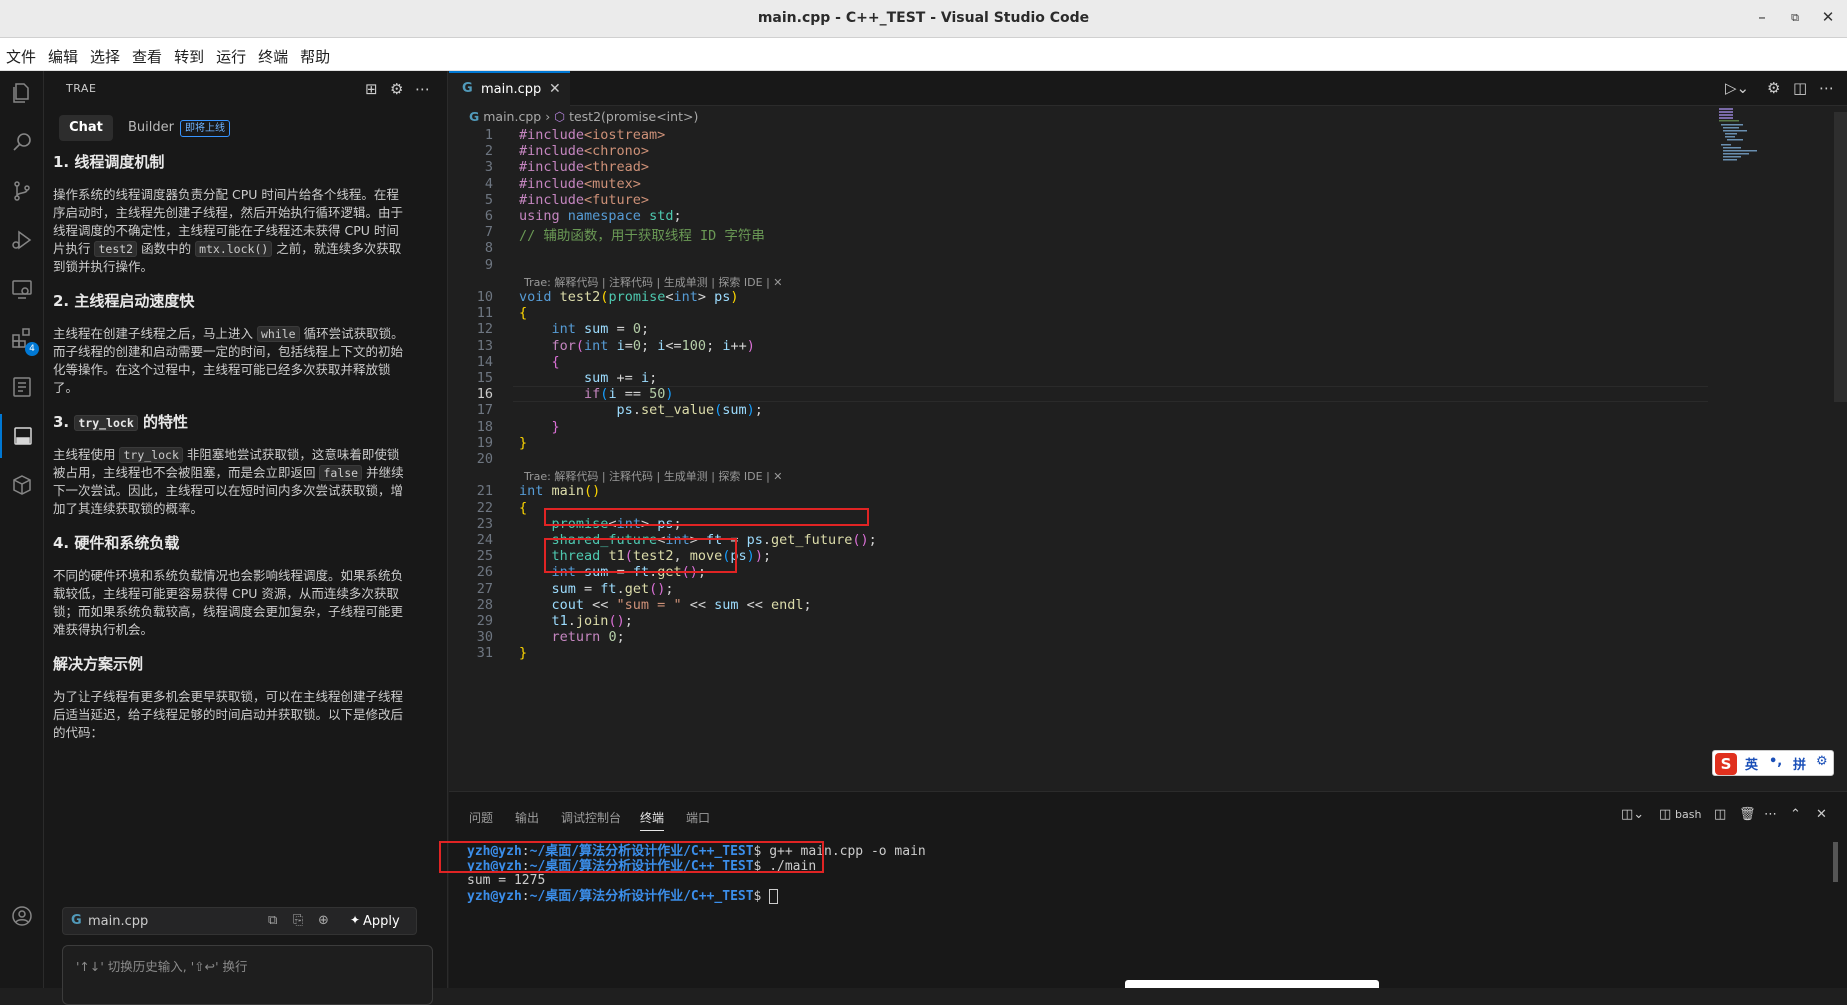 This screenshot has width=1847, height=1005. What do you see at coordinates (698, 817) in the screenshot?
I see `panel-tab-ports: 端口` at bounding box center [698, 817].